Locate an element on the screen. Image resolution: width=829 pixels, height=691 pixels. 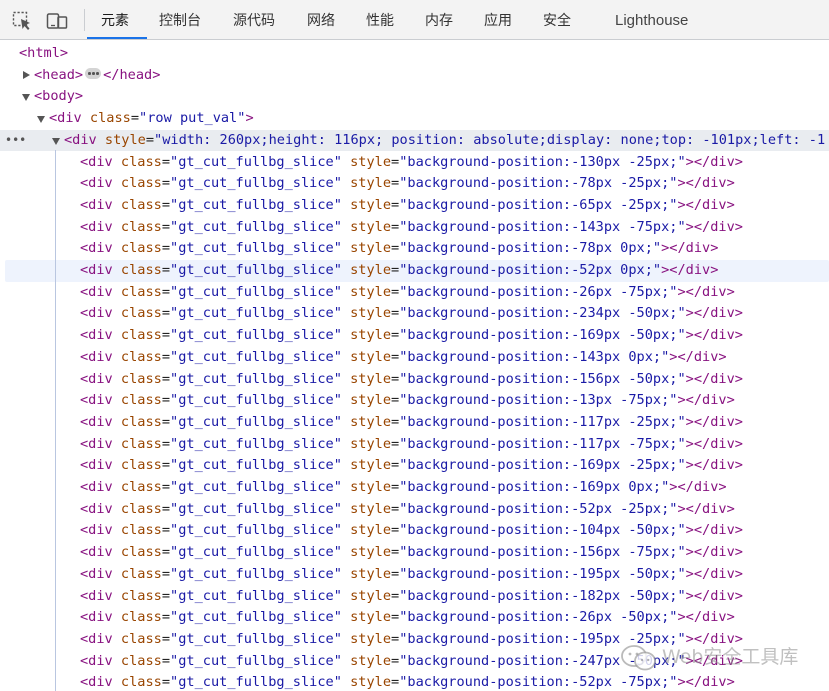
tab-network: 网络 is located at coordinates (321, 20).